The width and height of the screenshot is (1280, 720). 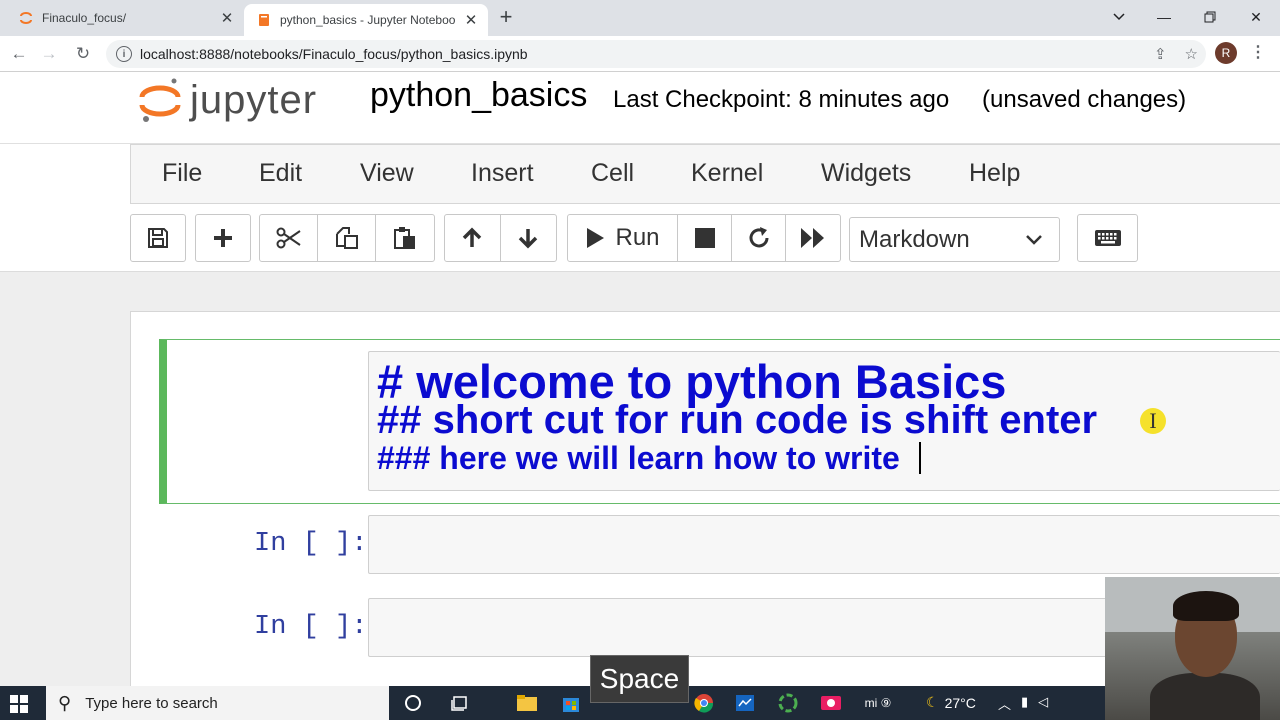 I want to click on restart-run-all-button, so click(x=813, y=238).